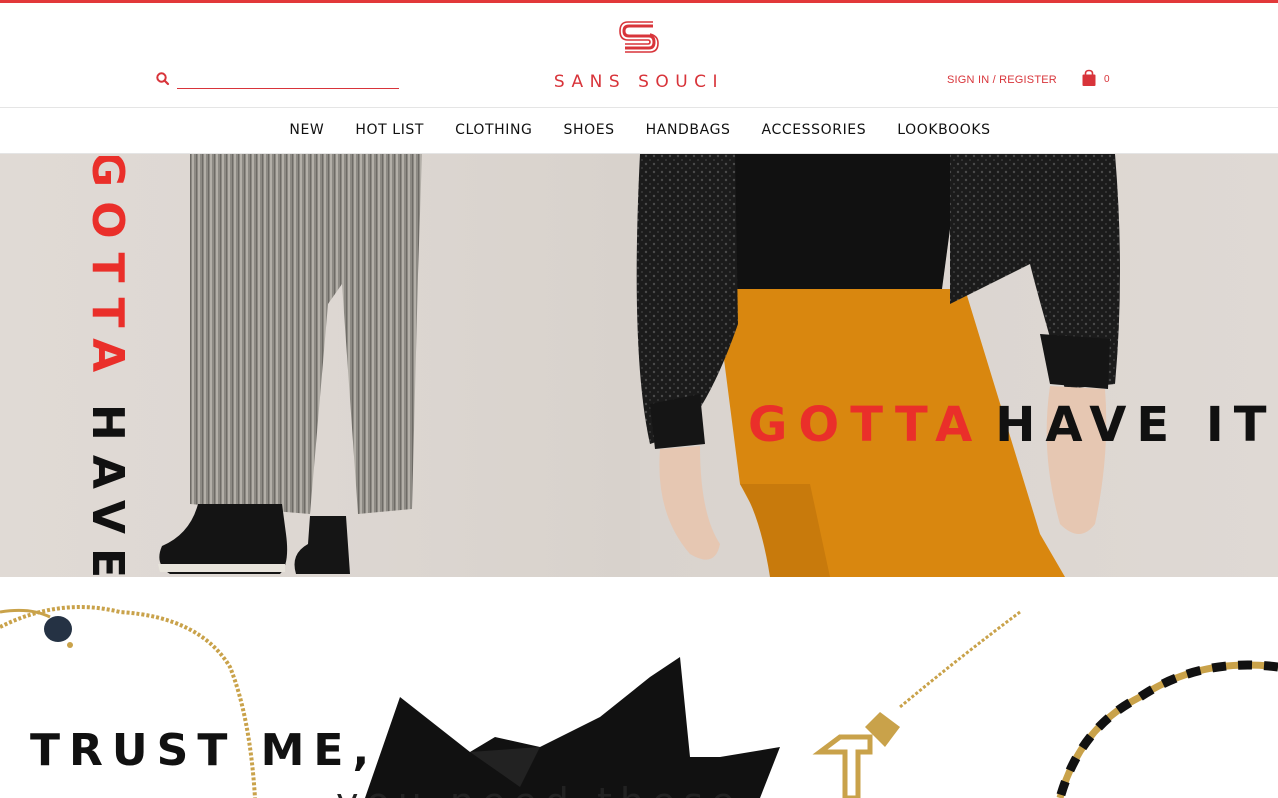 This screenshot has height=798, width=1278. What do you see at coordinates (306, 130) in the screenshot?
I see `nav-item-new: NEW` at bounding box center [306, 130].